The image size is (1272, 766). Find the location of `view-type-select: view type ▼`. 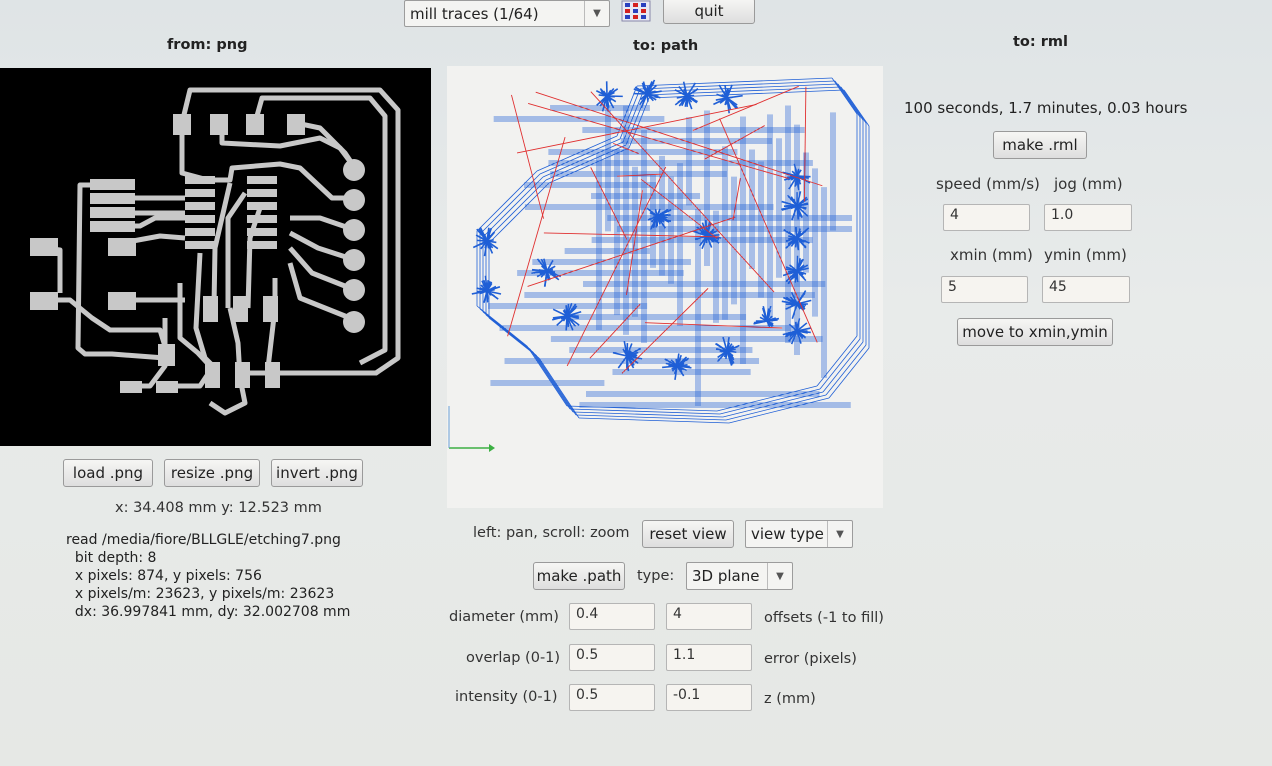

view-type-select: view type ▼ is located at coordinates (799, 534).